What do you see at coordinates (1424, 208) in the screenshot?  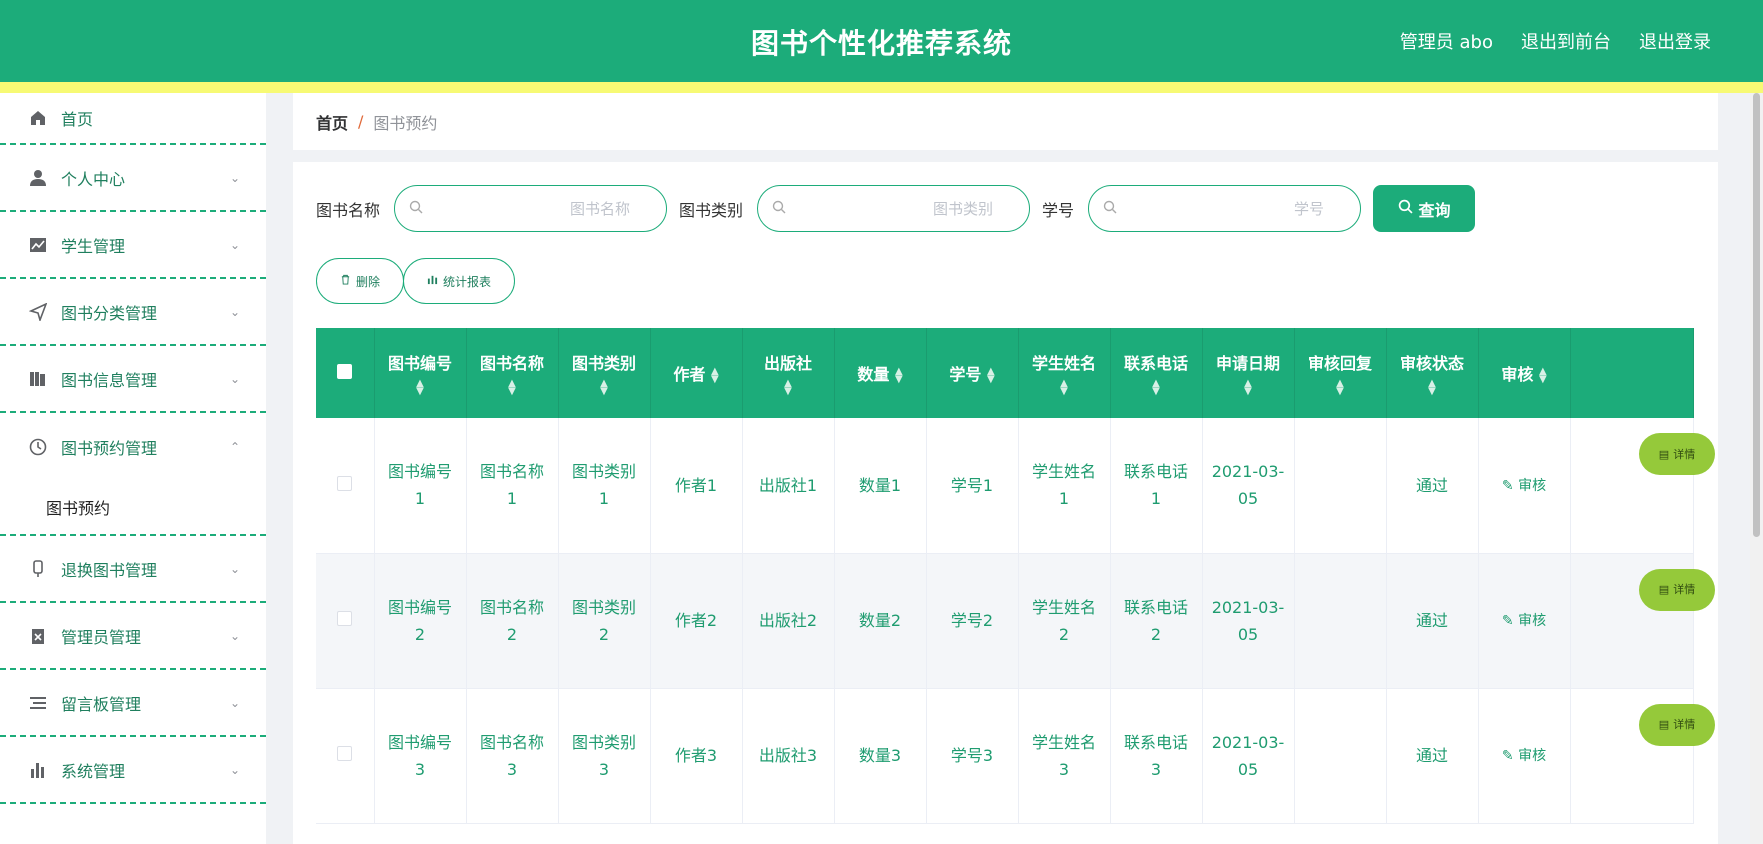 I see `query-button: 查询` at bounding box center [1424, 208].